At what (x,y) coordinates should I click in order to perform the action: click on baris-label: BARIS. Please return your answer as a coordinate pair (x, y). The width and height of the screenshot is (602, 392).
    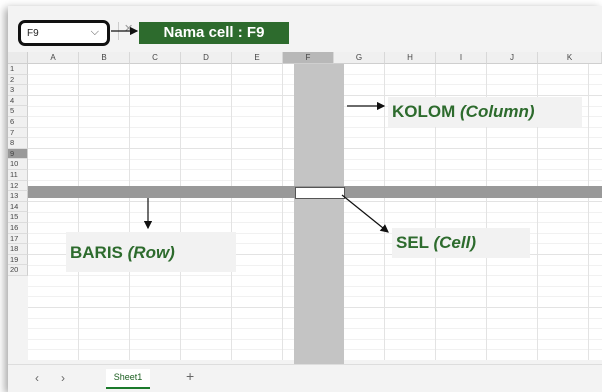
    Looking at the image, I should click on (99, 252).